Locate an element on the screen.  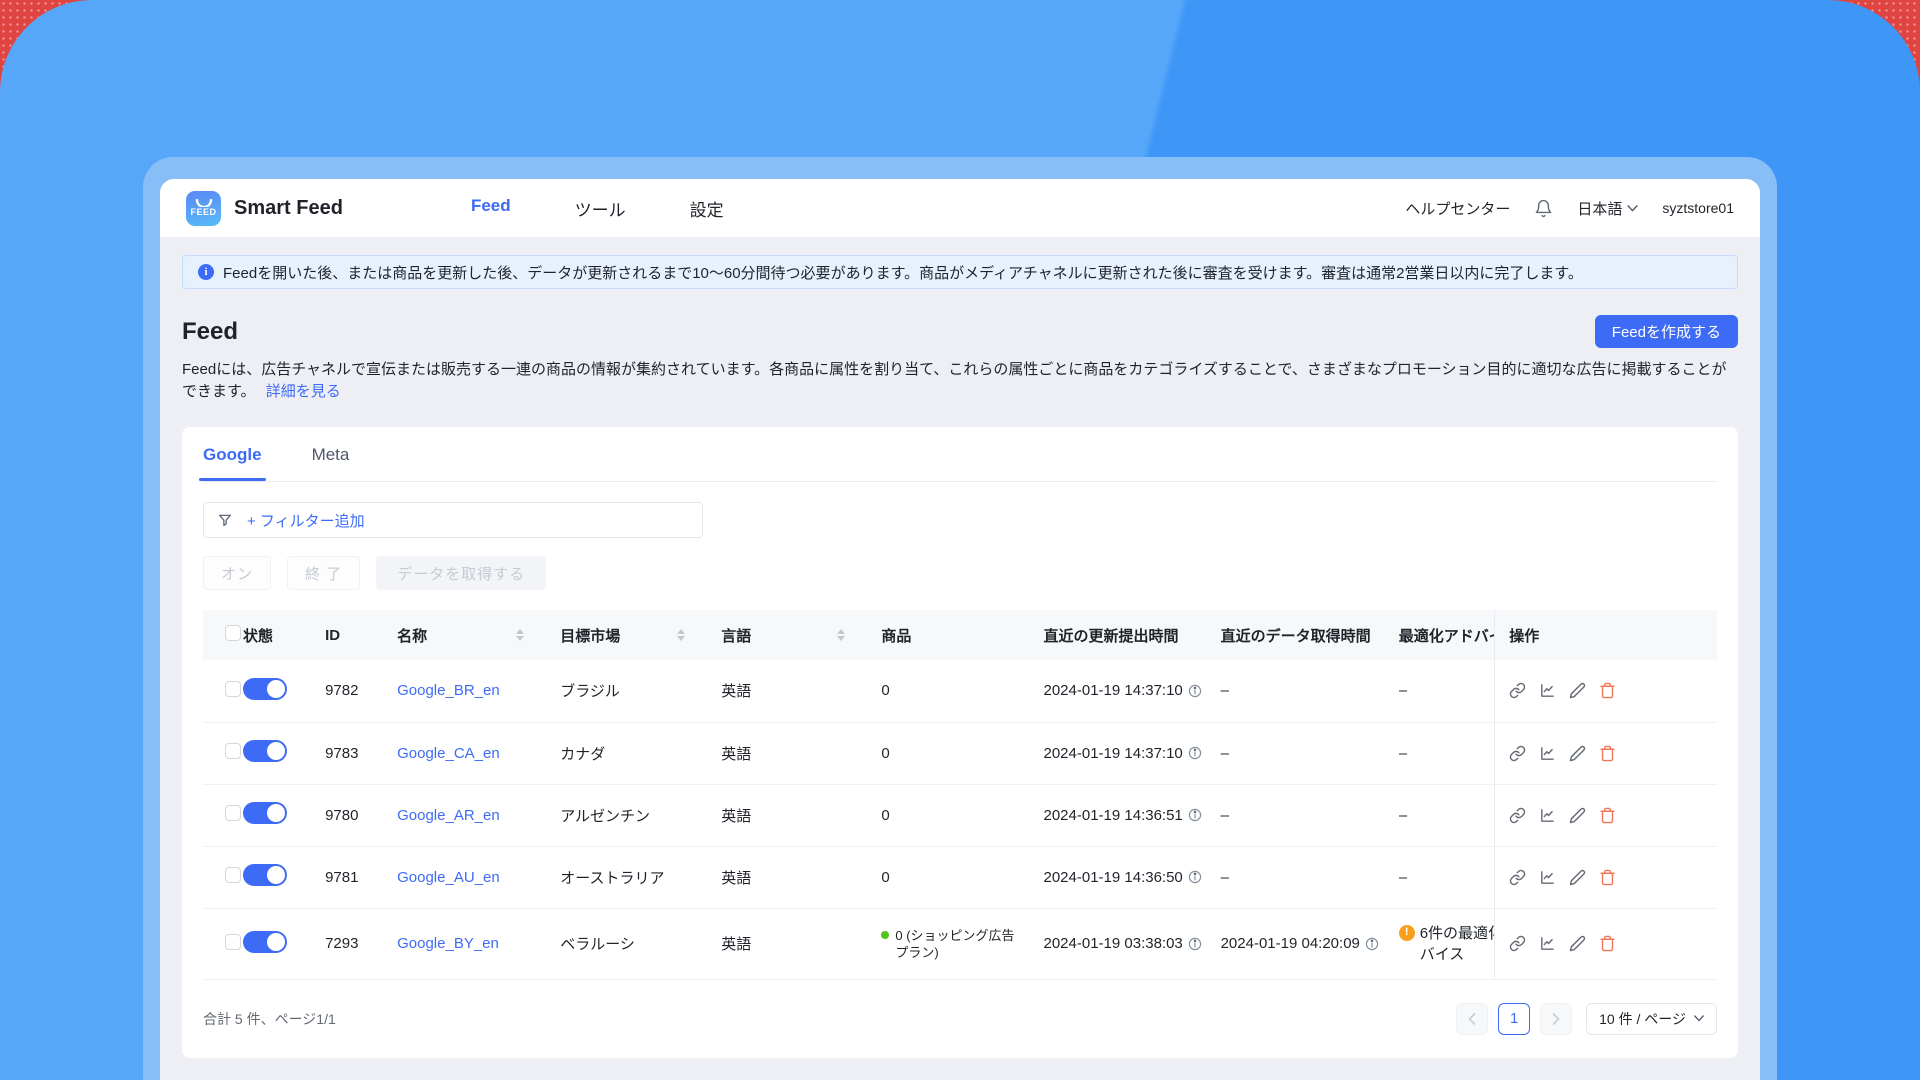
page-number-button: 1 is located at coordinates (1514, 1018).